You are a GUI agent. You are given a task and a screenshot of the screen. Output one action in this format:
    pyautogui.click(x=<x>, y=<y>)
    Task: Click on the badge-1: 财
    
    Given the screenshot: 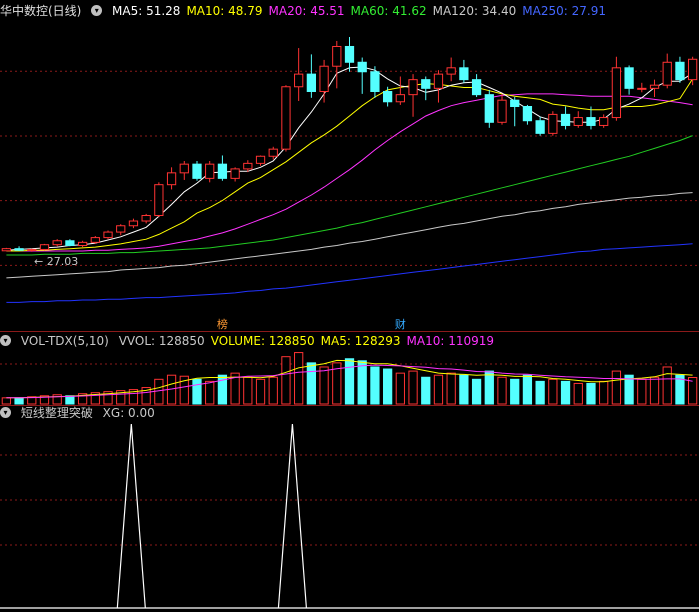 What is the action you would take?
    pyautogui.click(x=400, y=324)
    